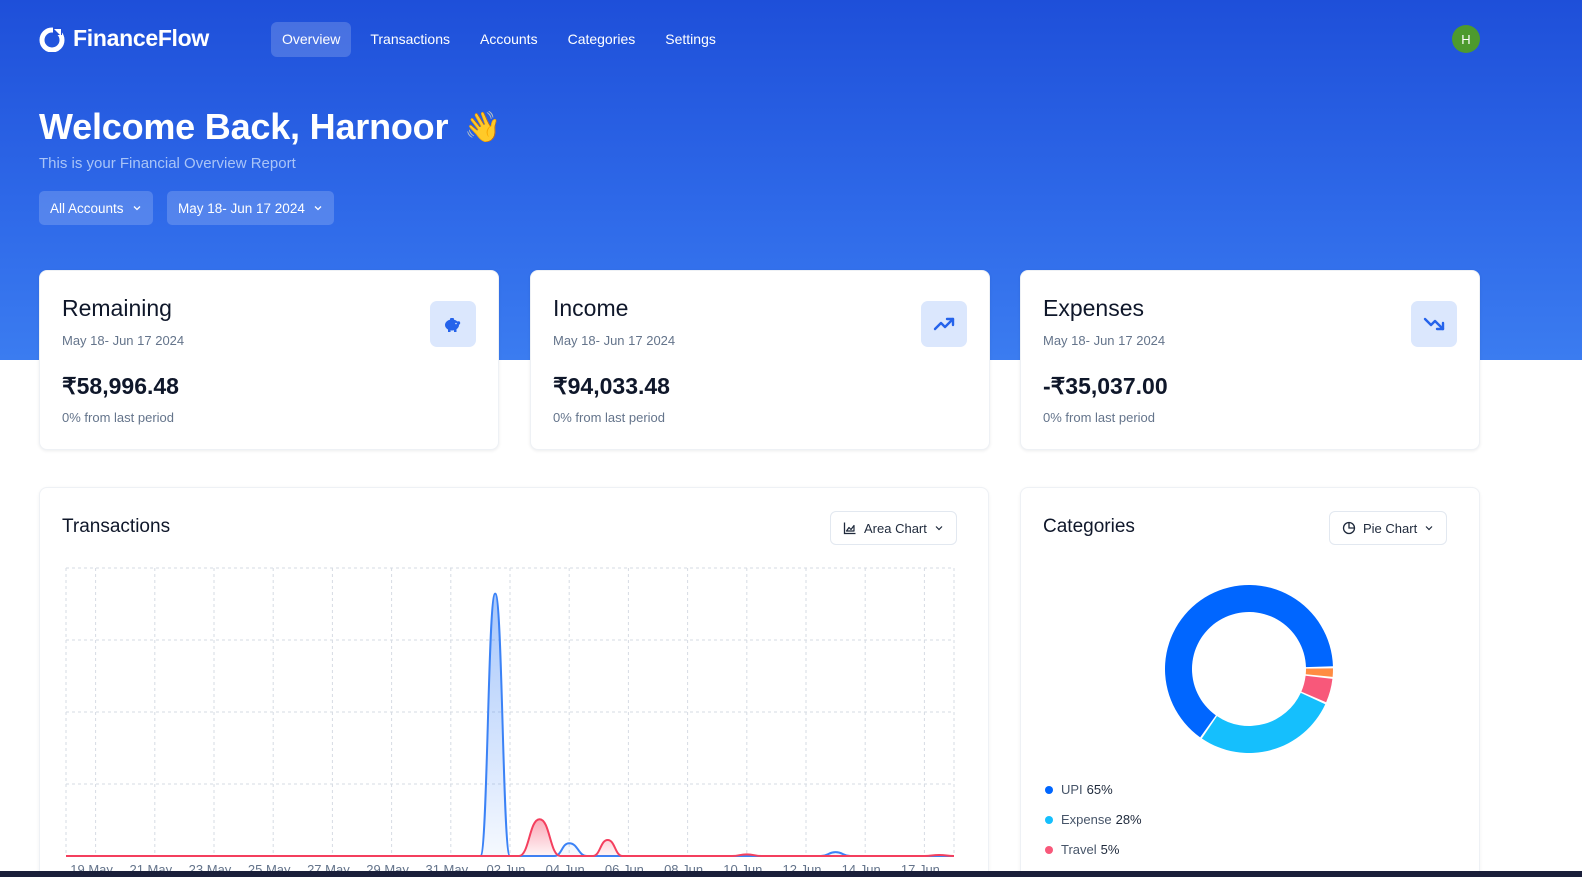  What do you see at coordinates (244, 126) in the screenshot?
I see `welcome-text: Welcome Back, Harnoor` at bounding box center [244, 126].